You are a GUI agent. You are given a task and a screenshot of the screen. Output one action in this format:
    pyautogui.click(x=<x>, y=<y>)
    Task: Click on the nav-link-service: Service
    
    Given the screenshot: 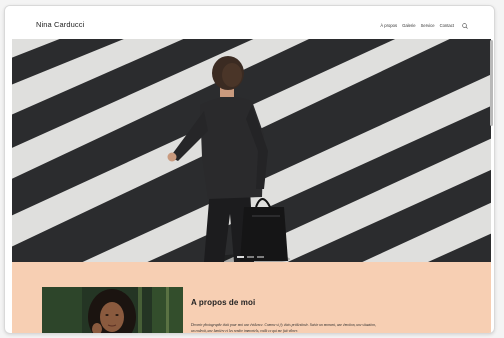 What is the action you would take?
    pyautogui.click(x=428, y=25)
    